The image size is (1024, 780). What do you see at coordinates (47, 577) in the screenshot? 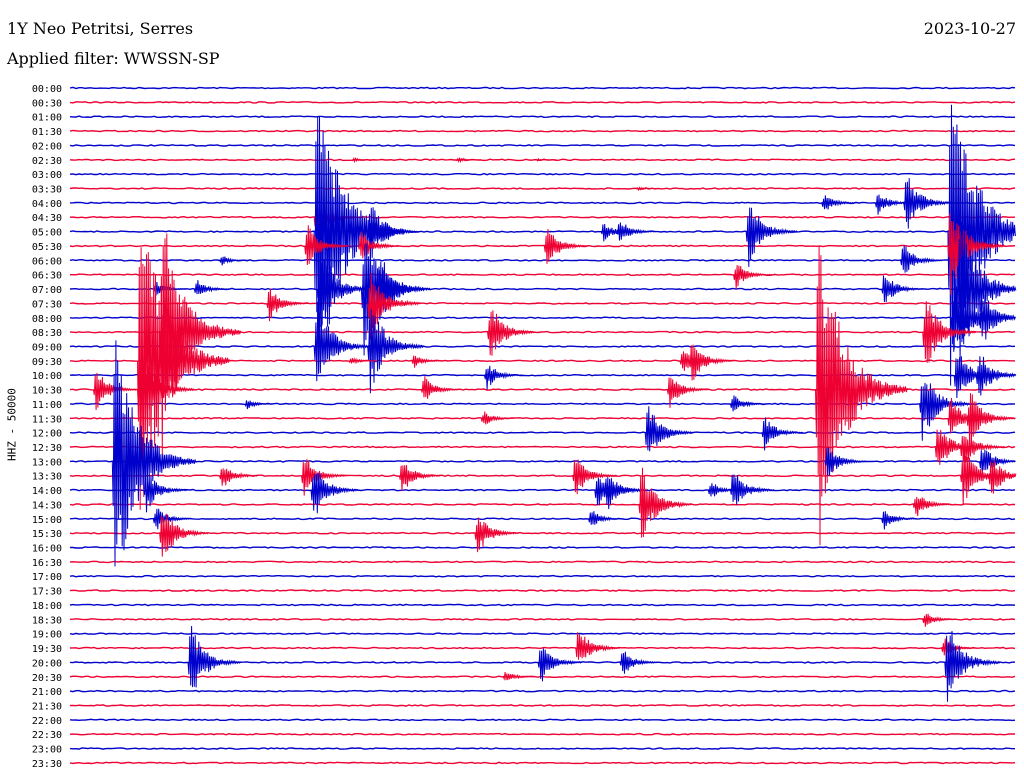
I see `row-time-label: 17:00` at bounding box center [47, 577].